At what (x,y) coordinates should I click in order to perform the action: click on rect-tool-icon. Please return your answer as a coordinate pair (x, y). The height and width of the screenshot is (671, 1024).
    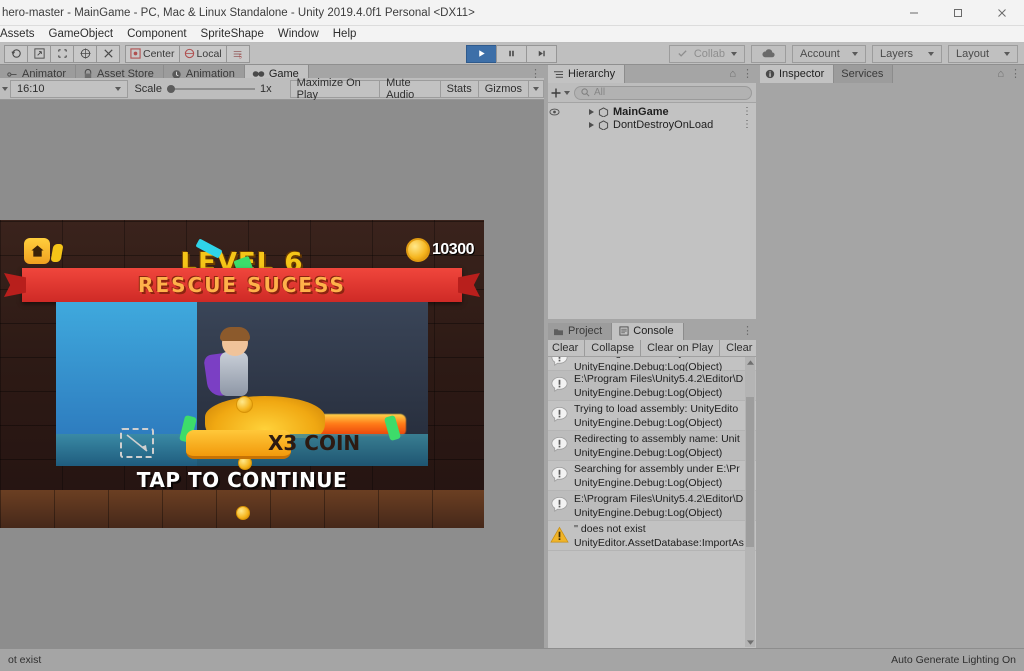
    Looking at the image, I should click on (108, 53).